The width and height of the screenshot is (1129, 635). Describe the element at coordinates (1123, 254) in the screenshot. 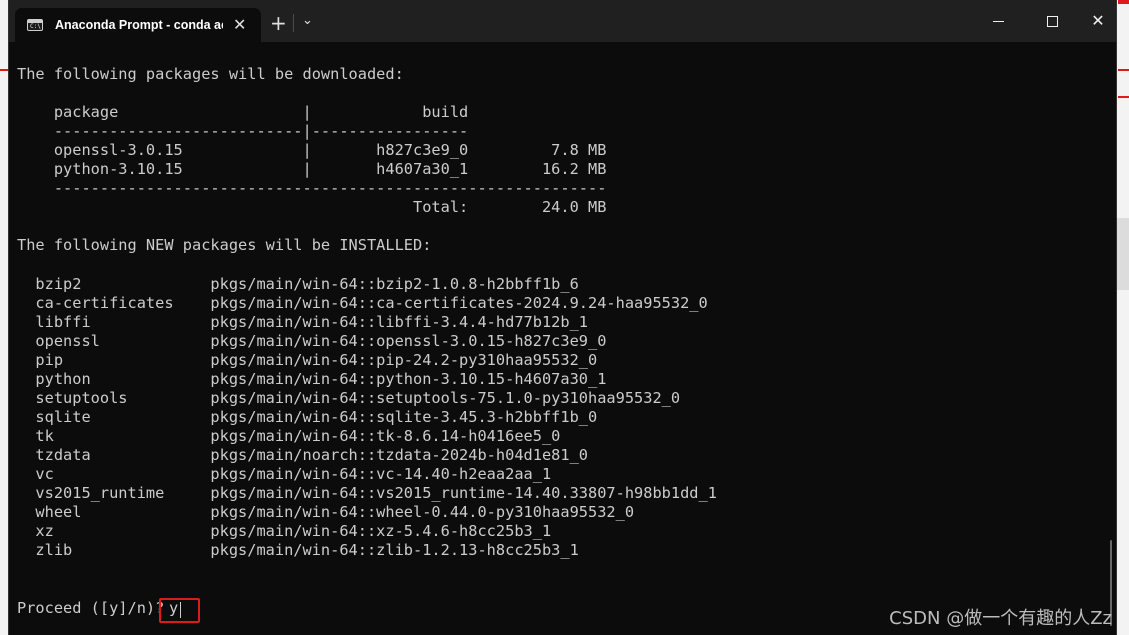

I see `background-band-right` at that location.